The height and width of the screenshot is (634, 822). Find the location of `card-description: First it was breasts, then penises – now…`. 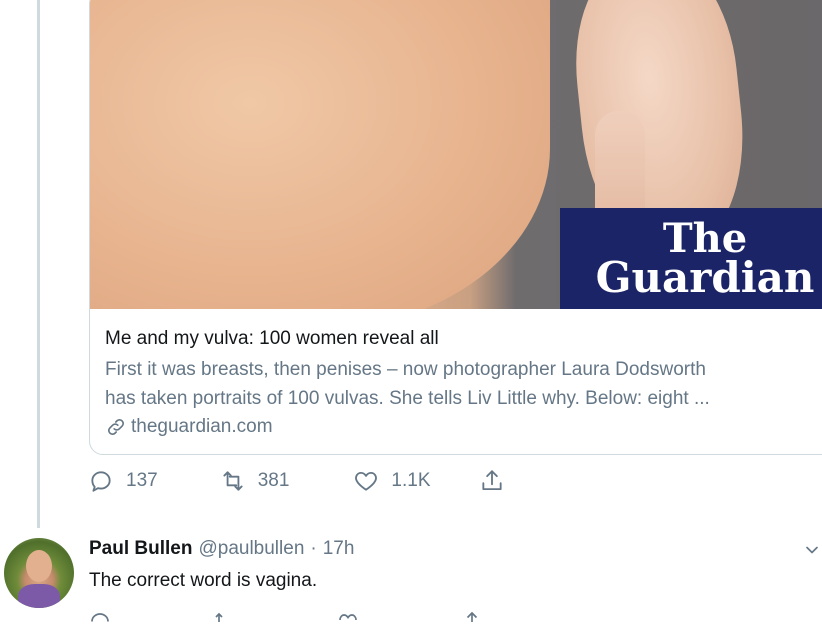

card-description: First it was breasts, then penises – now… is located at coordinates (463, 384).